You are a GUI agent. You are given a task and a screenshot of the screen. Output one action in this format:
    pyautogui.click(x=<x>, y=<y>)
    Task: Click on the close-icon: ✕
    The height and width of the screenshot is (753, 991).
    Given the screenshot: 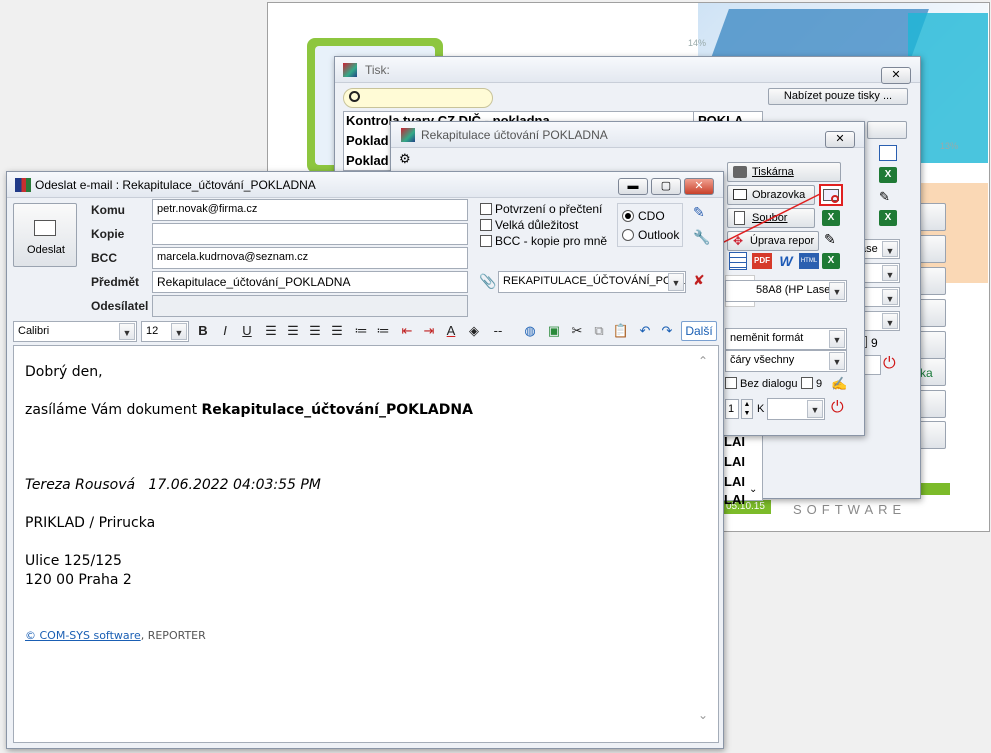 What is the action you would take?
    pyautogui.click(x=896, y=75)
    